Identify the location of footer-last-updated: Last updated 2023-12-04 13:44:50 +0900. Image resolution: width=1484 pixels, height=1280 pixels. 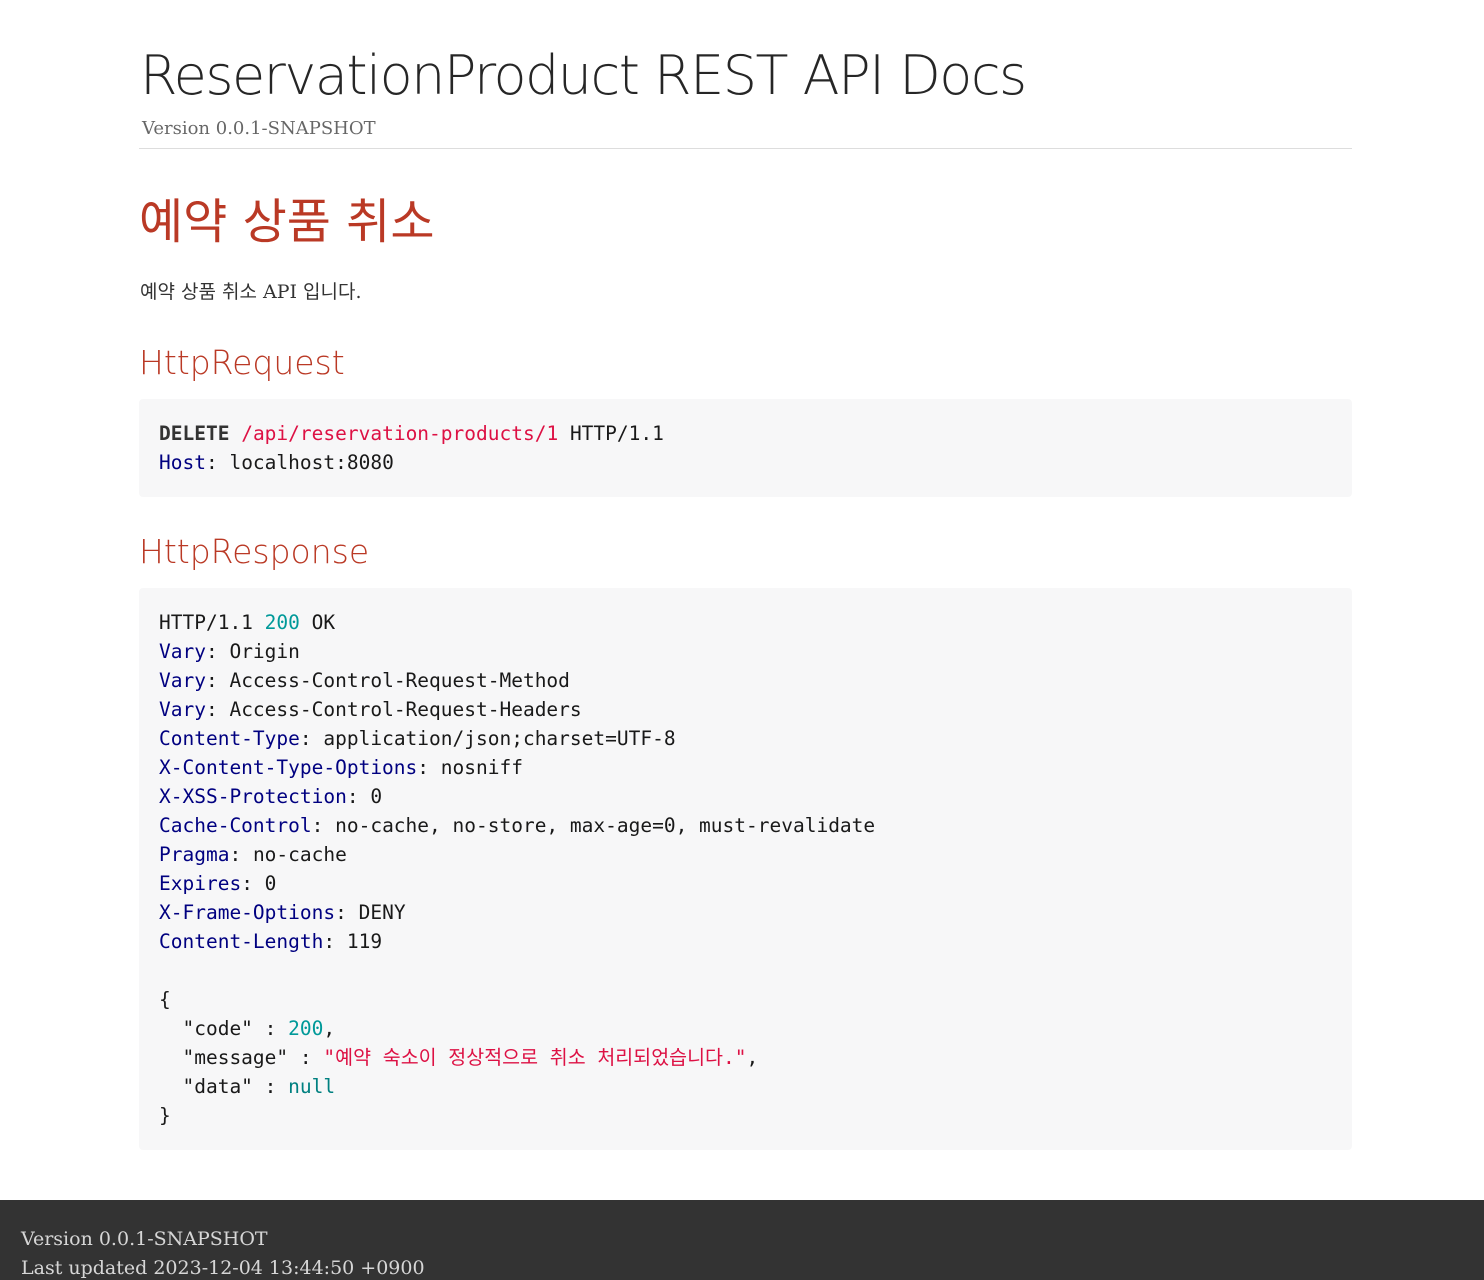
(223, 1268).